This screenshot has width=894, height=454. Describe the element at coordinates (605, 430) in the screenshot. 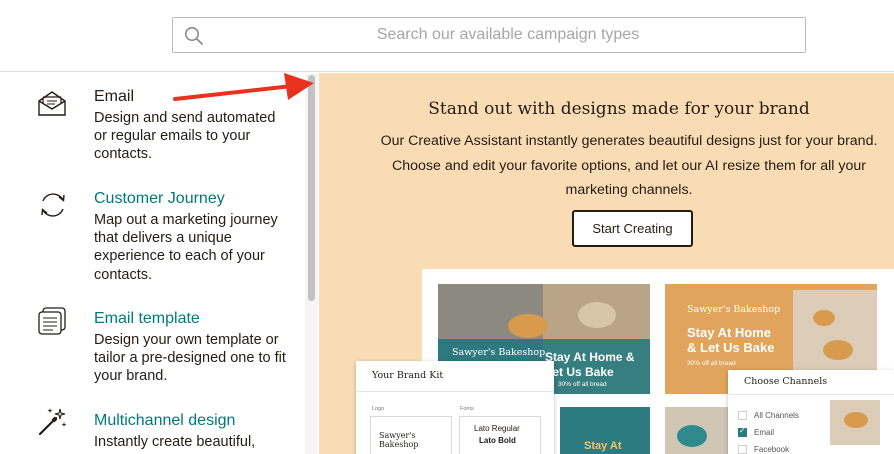

I see `preview-design-small: Stay At` at that location.